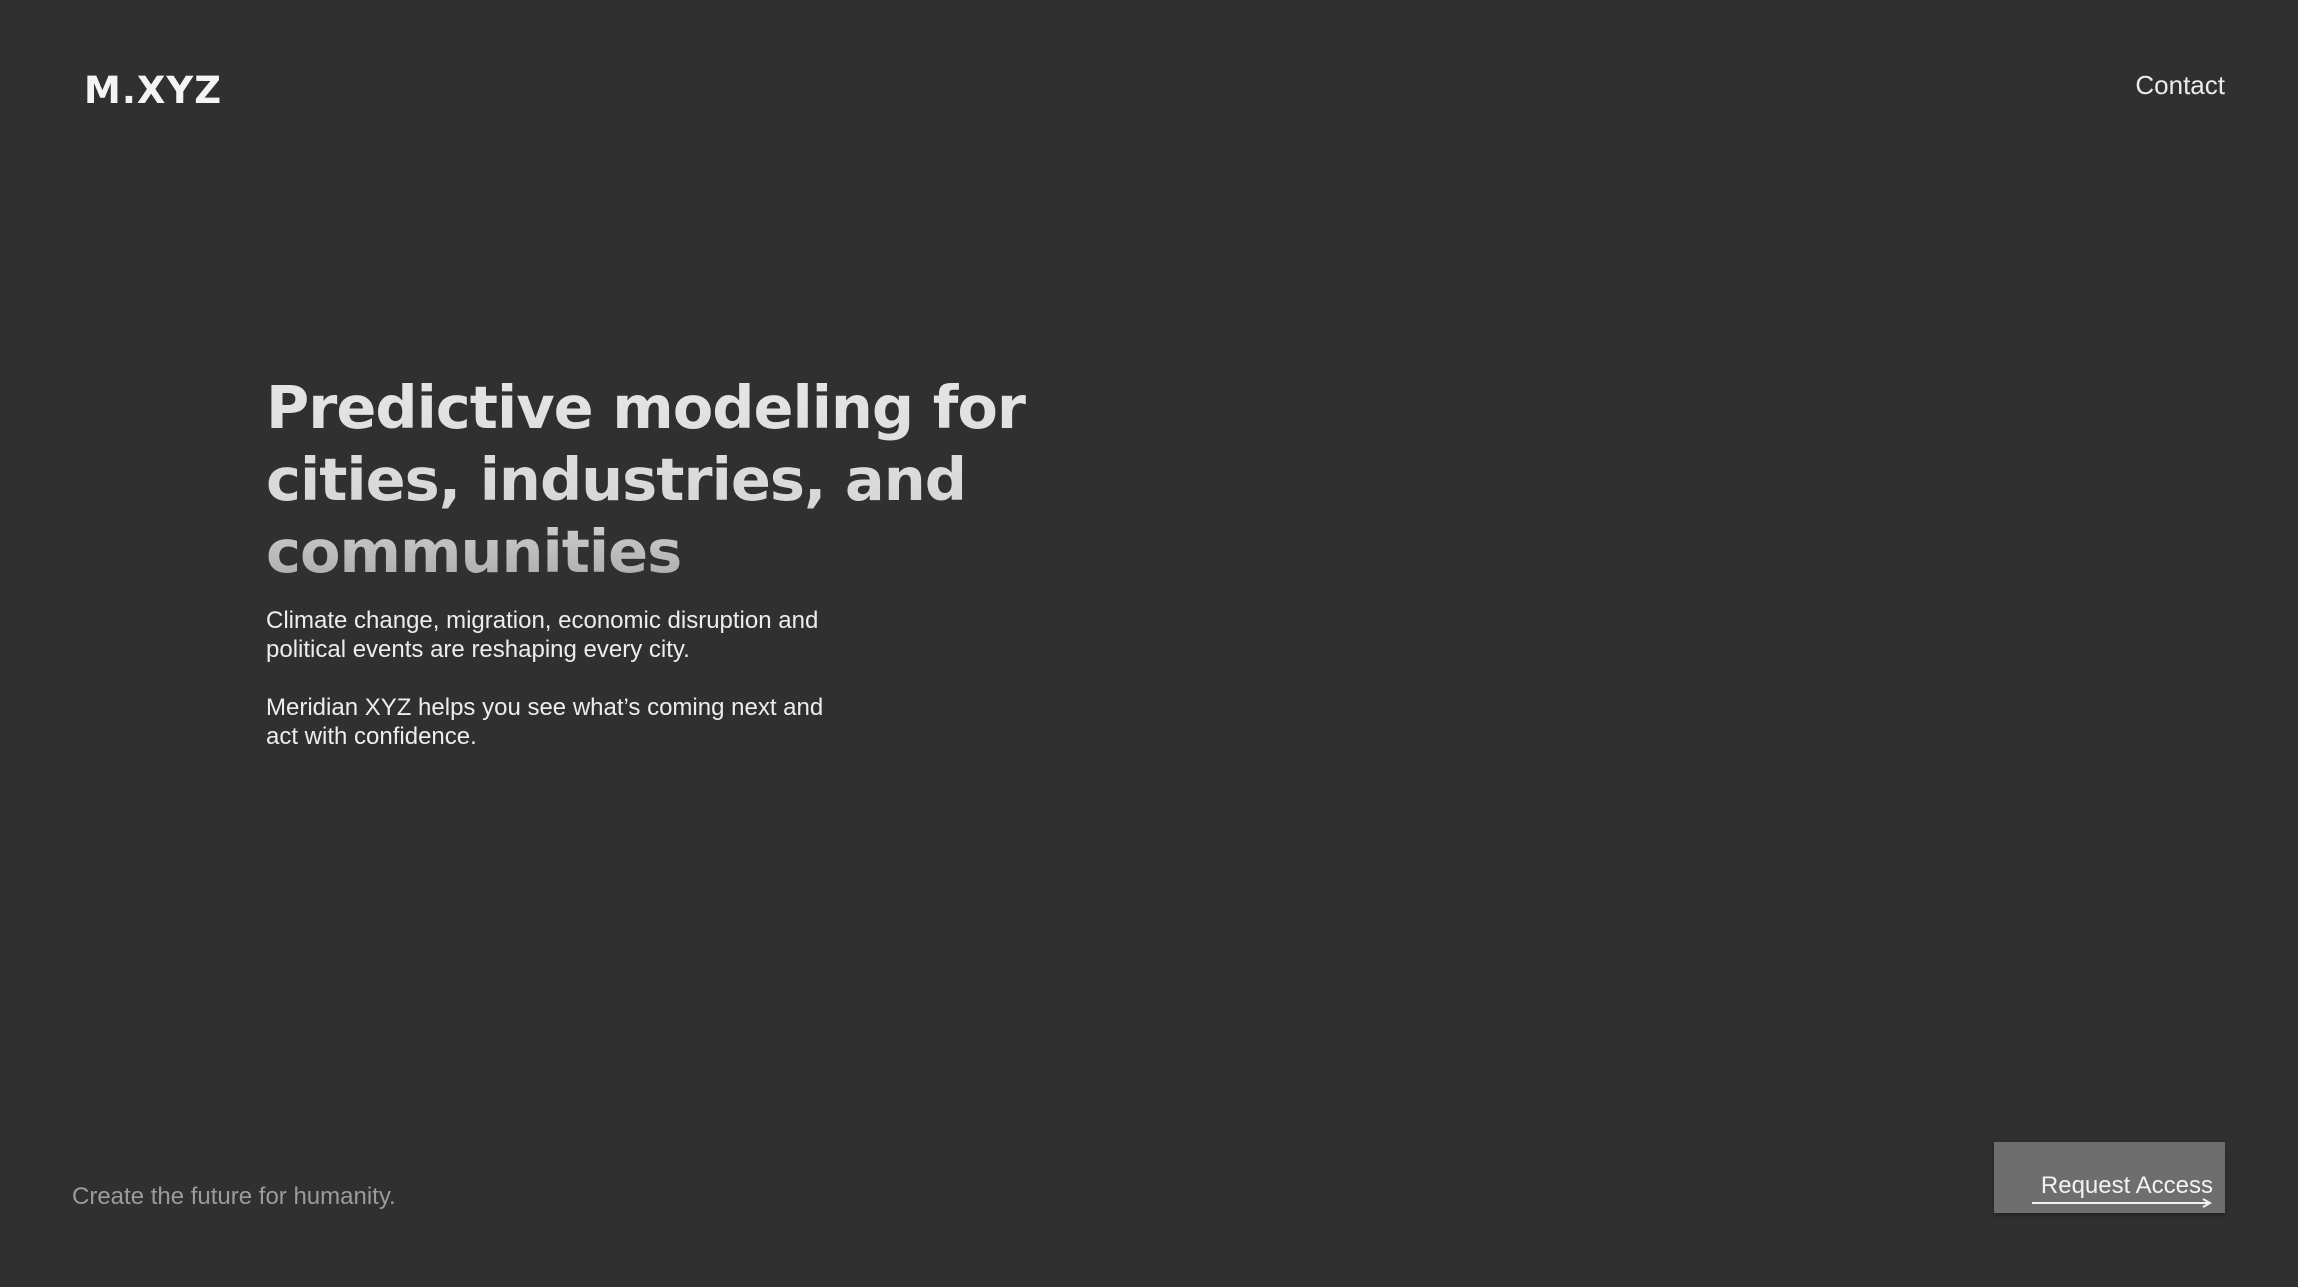 The image size is (2298, 1287). I want to click on arrow-right-icon, so click(2122, 1203).